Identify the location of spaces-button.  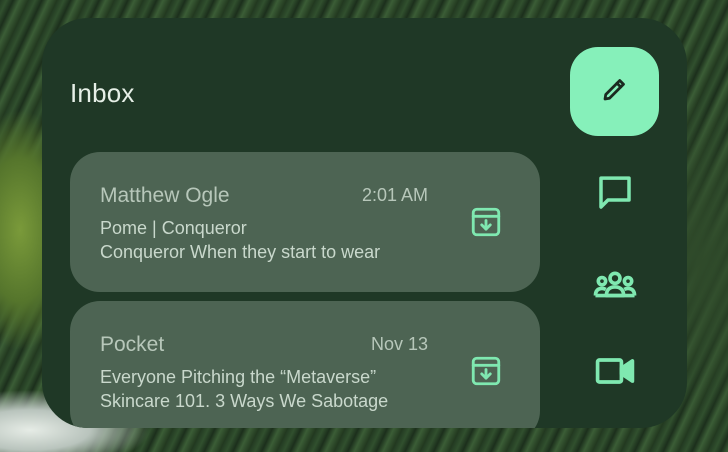
(615, 287).